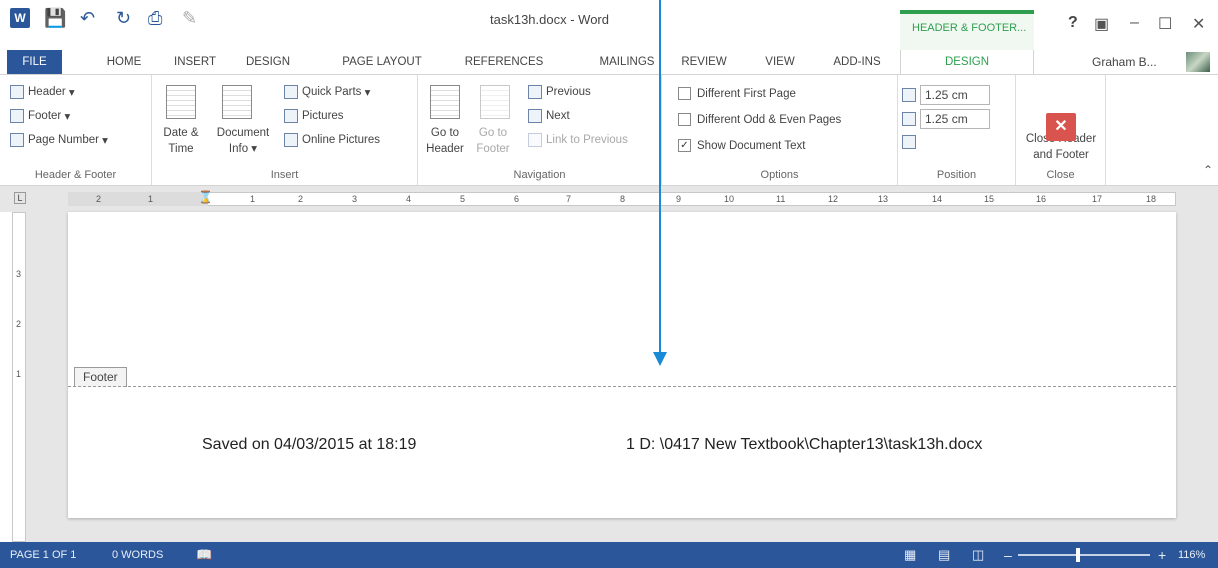 The image size is (1218, 568). What do you see at coordinates (780, 62) in the screenshot?
I see `tab-view: VIEW` at bounding box center [780, 62].